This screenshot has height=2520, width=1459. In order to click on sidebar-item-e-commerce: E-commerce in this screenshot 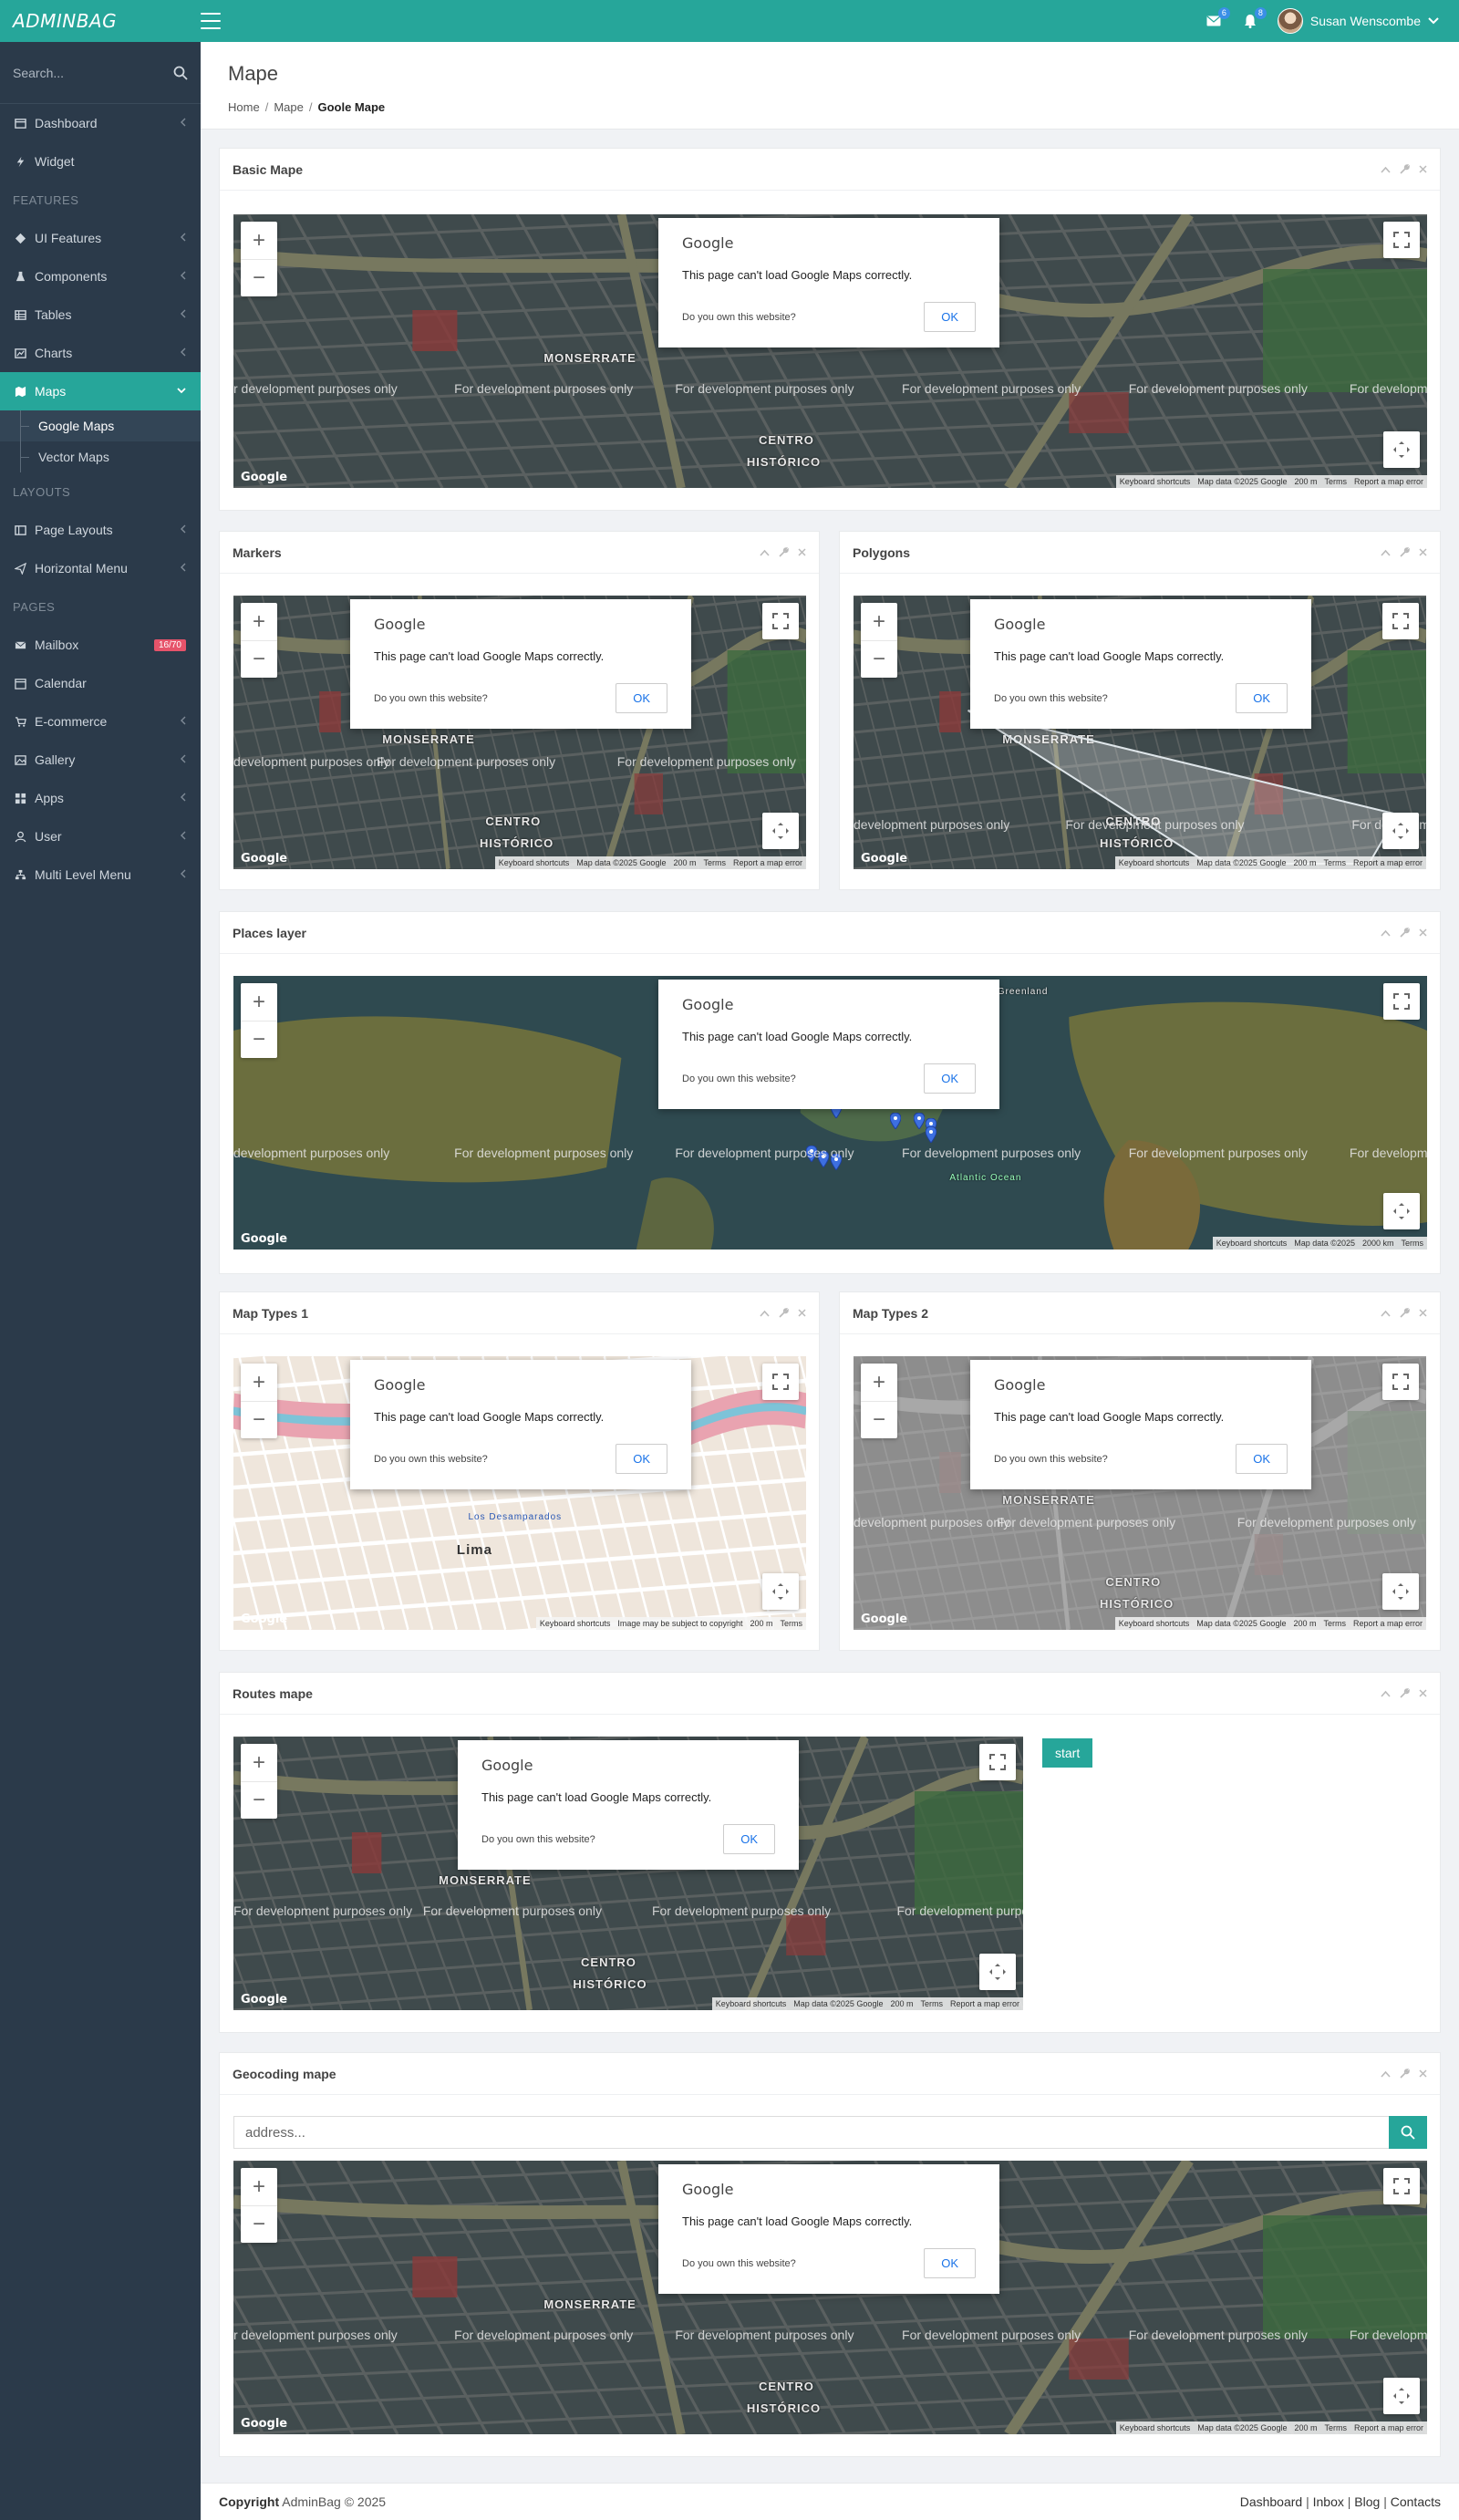, I will do `click(100, 721)`.